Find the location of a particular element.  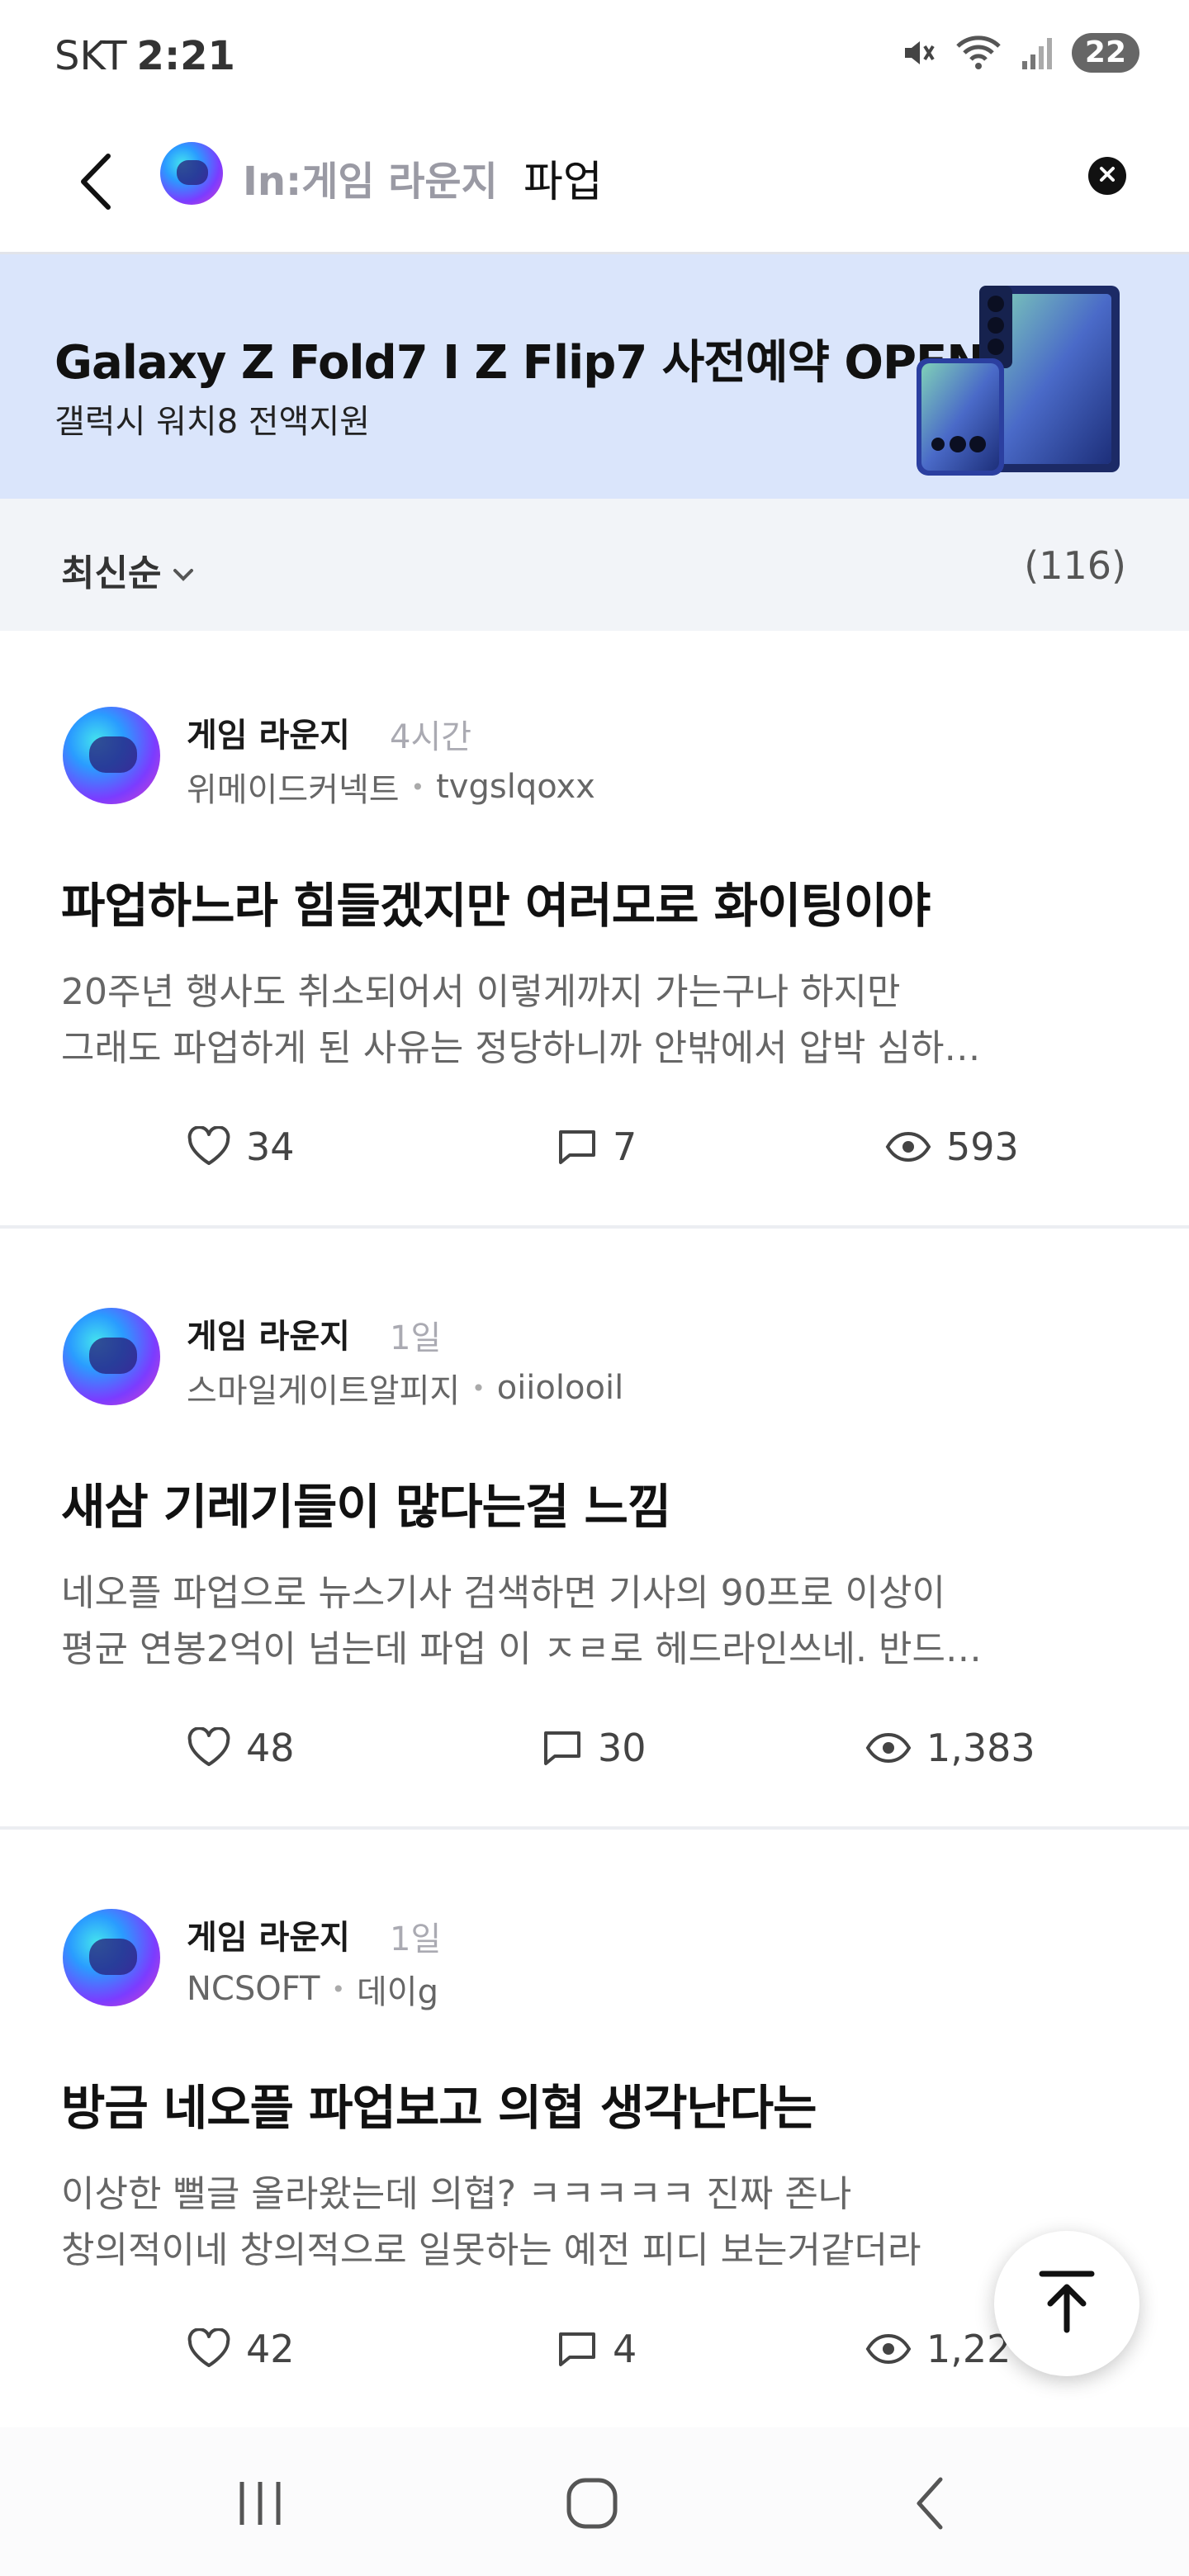

view-count: 593 is located at coordinates (982, 1147).